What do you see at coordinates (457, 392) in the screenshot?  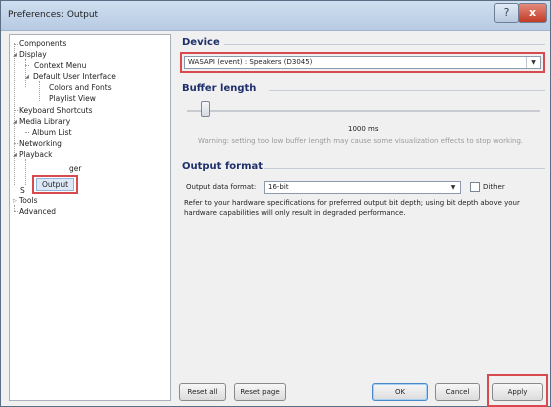 I see `cancel-button: Cancel` at bounding box center [457, 392].